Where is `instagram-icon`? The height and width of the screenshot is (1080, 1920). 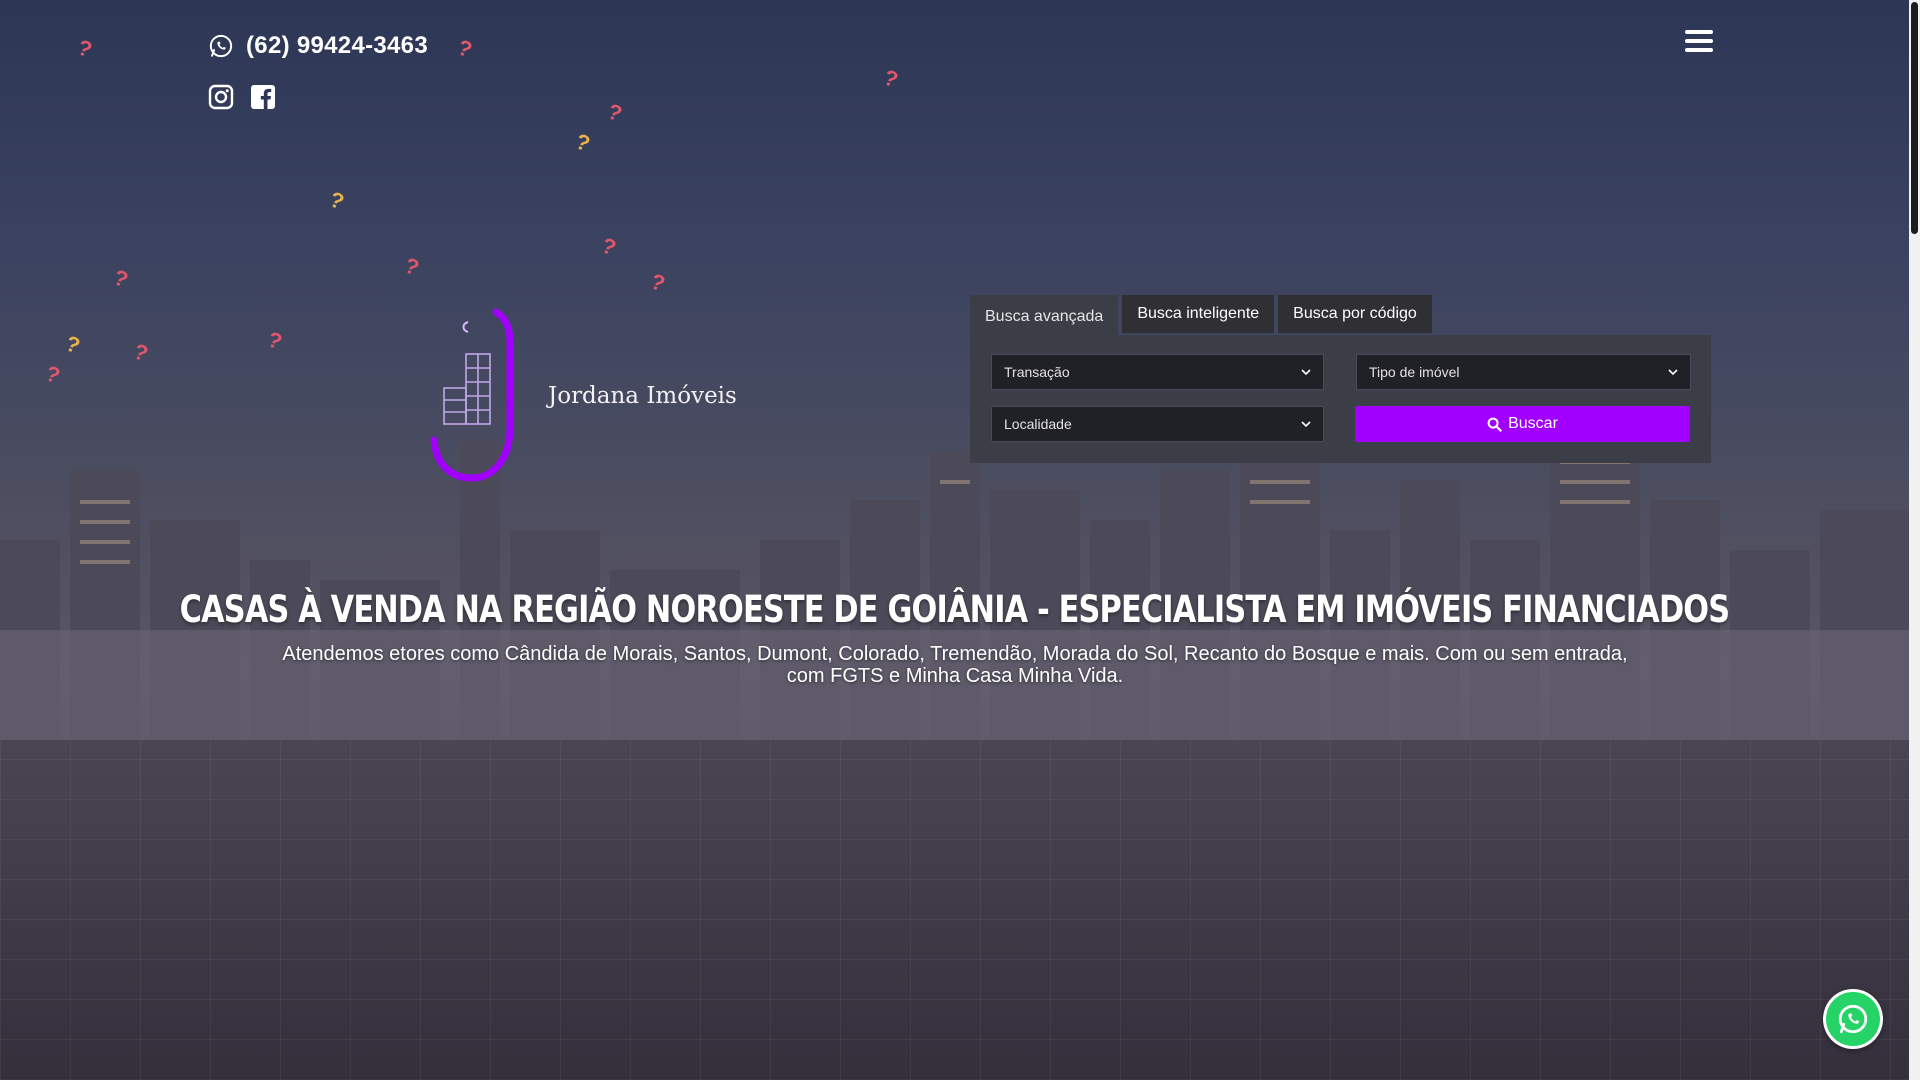
instagram-icon is located at coordinates (221, 97).